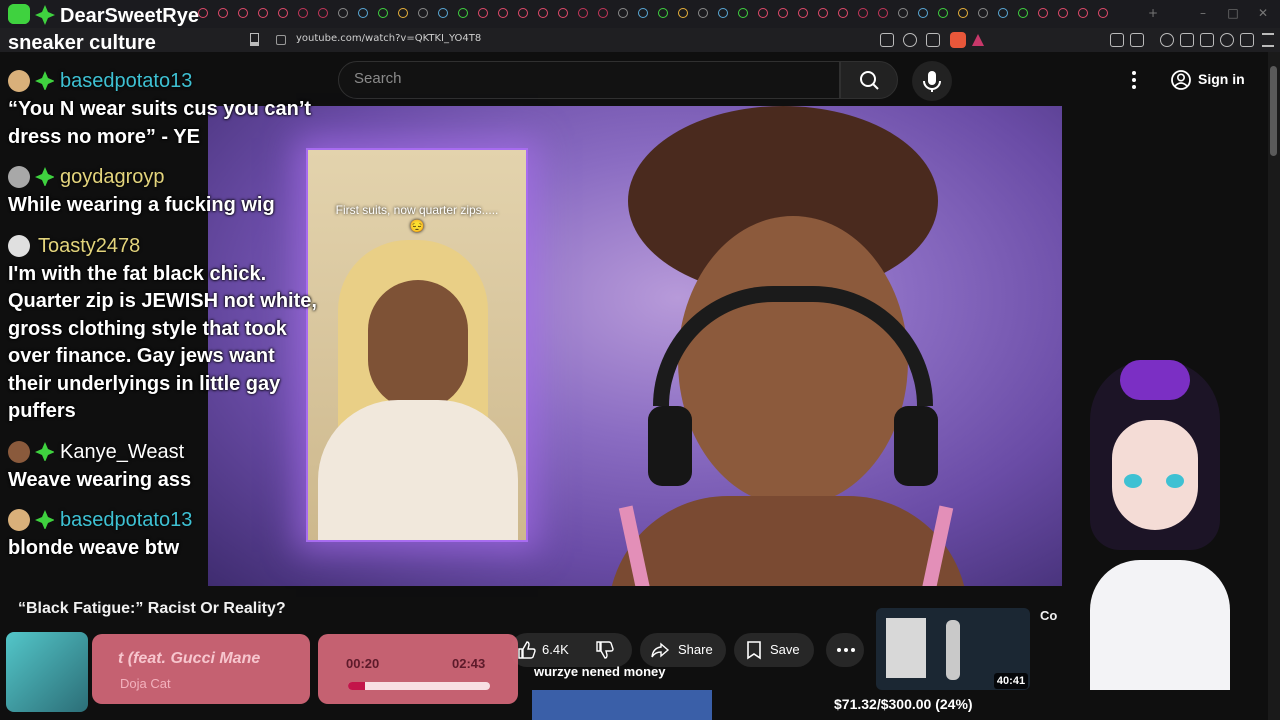  Describe the element at coordinates (670, 446) in the screenshot. I see `earcup-left` at that location.